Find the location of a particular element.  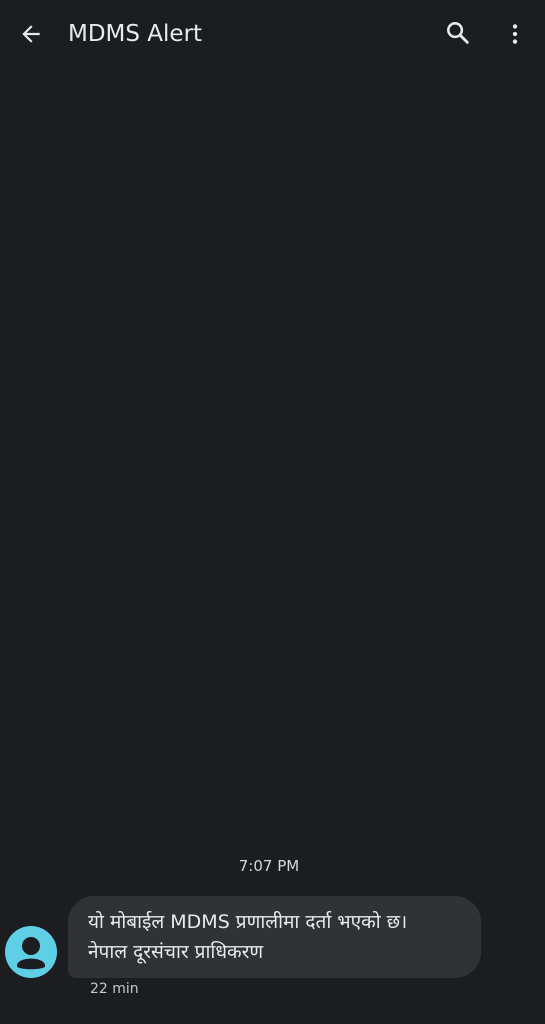

message-text-line: नेपाल दूरसंचार प्राधिकरण is located at coordinates (176, 952).